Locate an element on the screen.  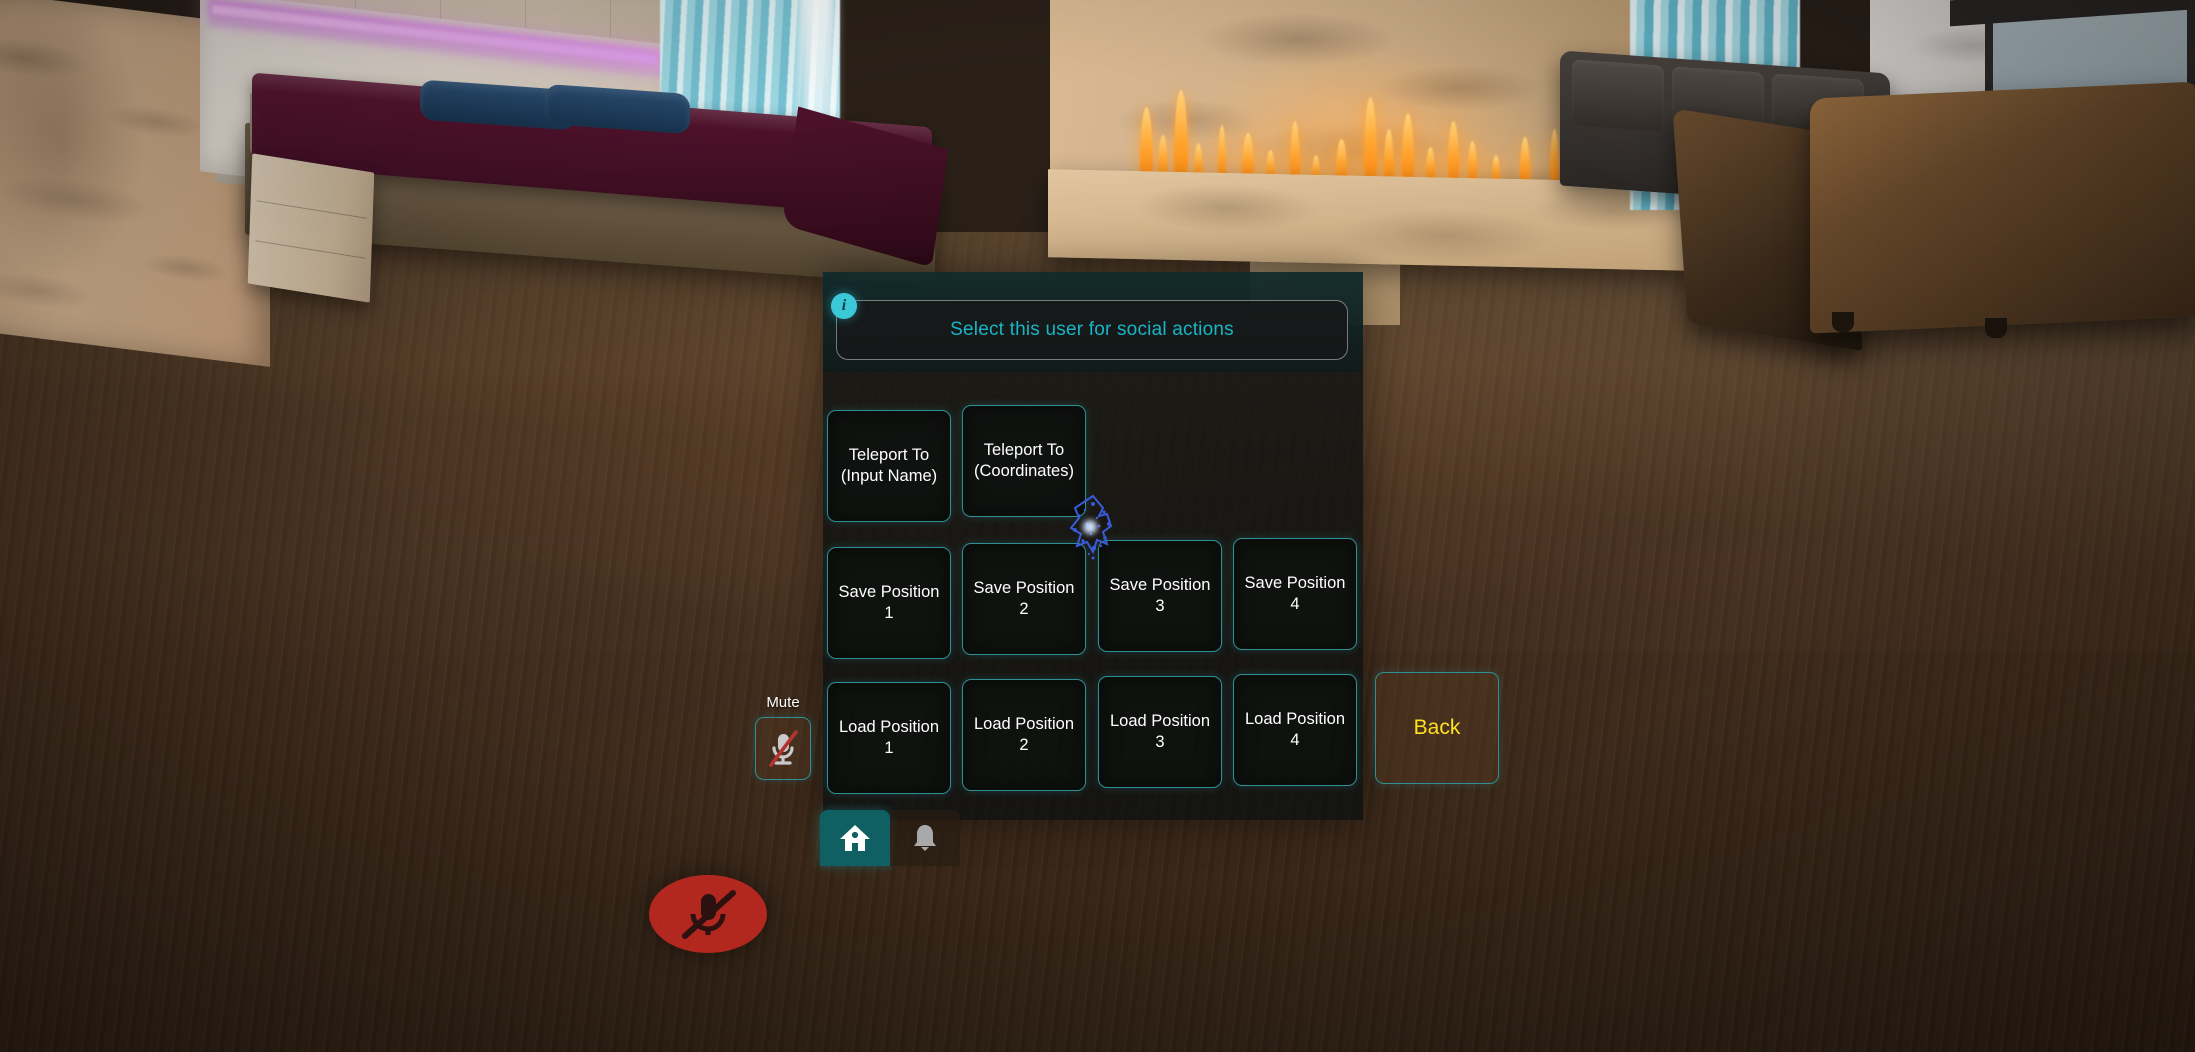
button-save-position-3: Save Position 3 is located at coordinates (1160, 596).